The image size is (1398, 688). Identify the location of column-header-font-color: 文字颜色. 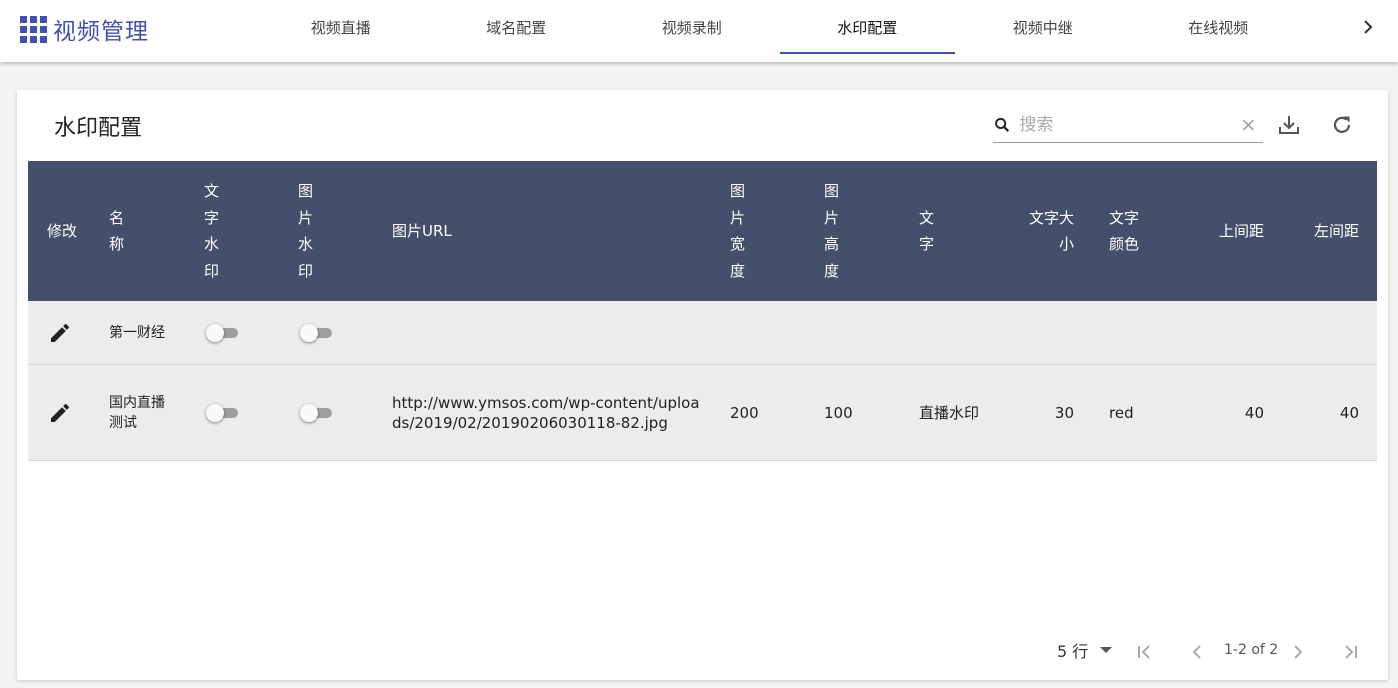
(1125, 231).